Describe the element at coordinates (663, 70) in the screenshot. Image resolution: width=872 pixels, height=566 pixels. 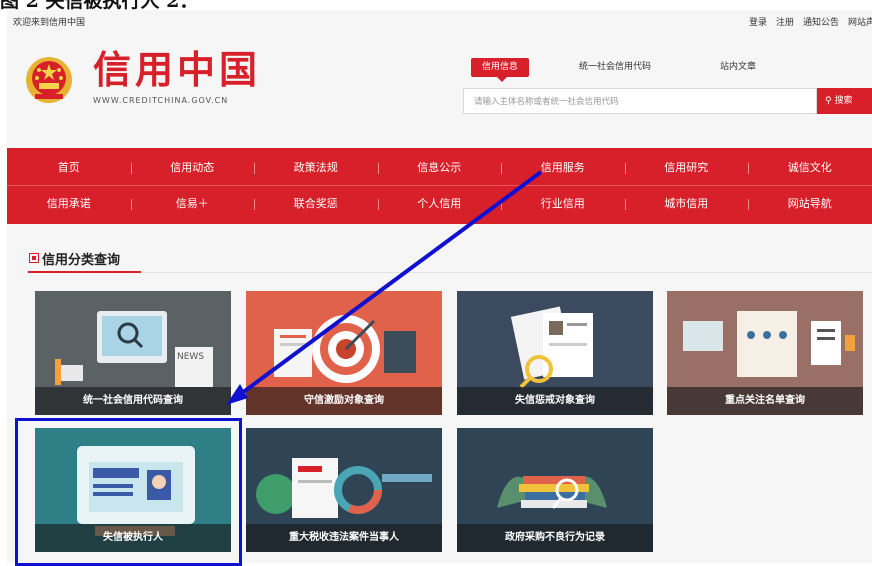
I see `search-tabs: 信用信息 统一社会信用代码 站内文章` at that location.